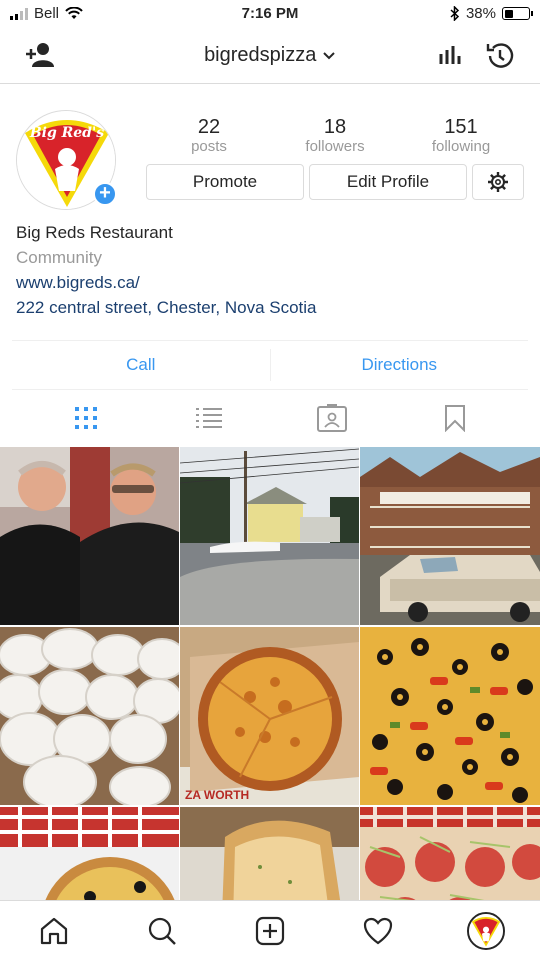 This screenshot has width=540, height=960. I want to click on nav-profile, so click(486, 931).